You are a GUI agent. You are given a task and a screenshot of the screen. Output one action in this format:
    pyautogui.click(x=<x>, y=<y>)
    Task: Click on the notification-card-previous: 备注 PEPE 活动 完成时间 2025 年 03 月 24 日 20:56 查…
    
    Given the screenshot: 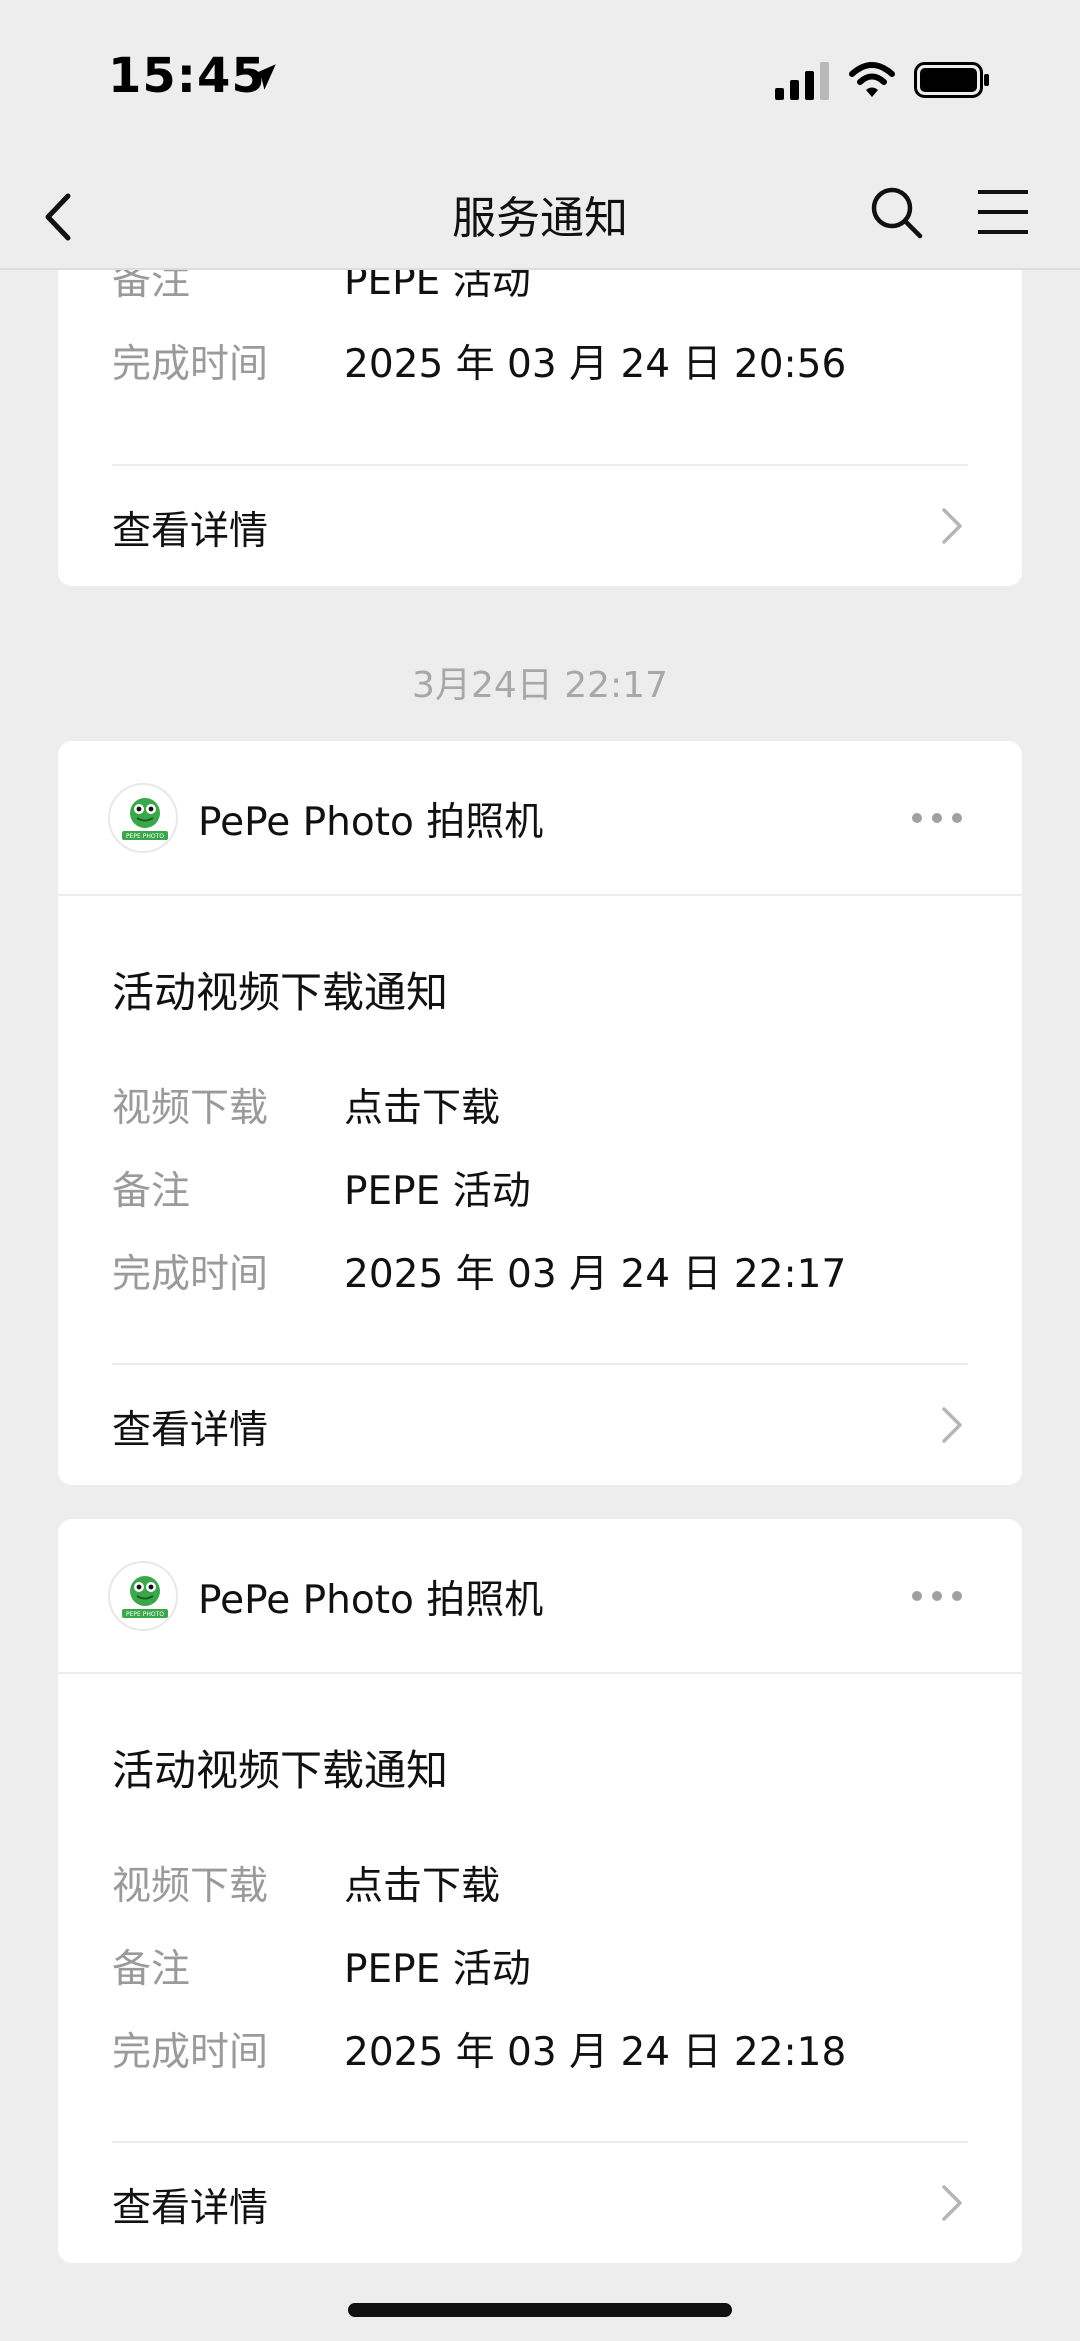 What is the action you would take?
    pyautogui.click(x=540, y=418)
    